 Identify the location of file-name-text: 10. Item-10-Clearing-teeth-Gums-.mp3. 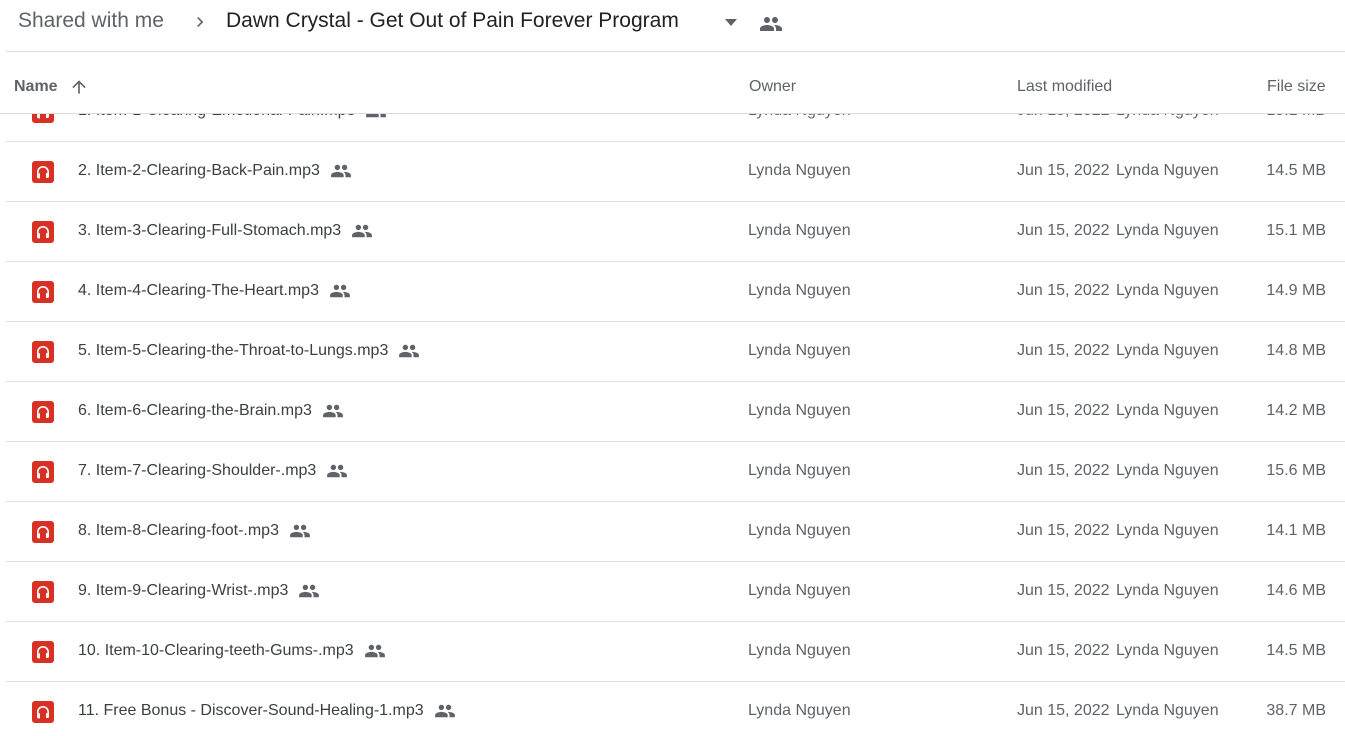
(216, 650).